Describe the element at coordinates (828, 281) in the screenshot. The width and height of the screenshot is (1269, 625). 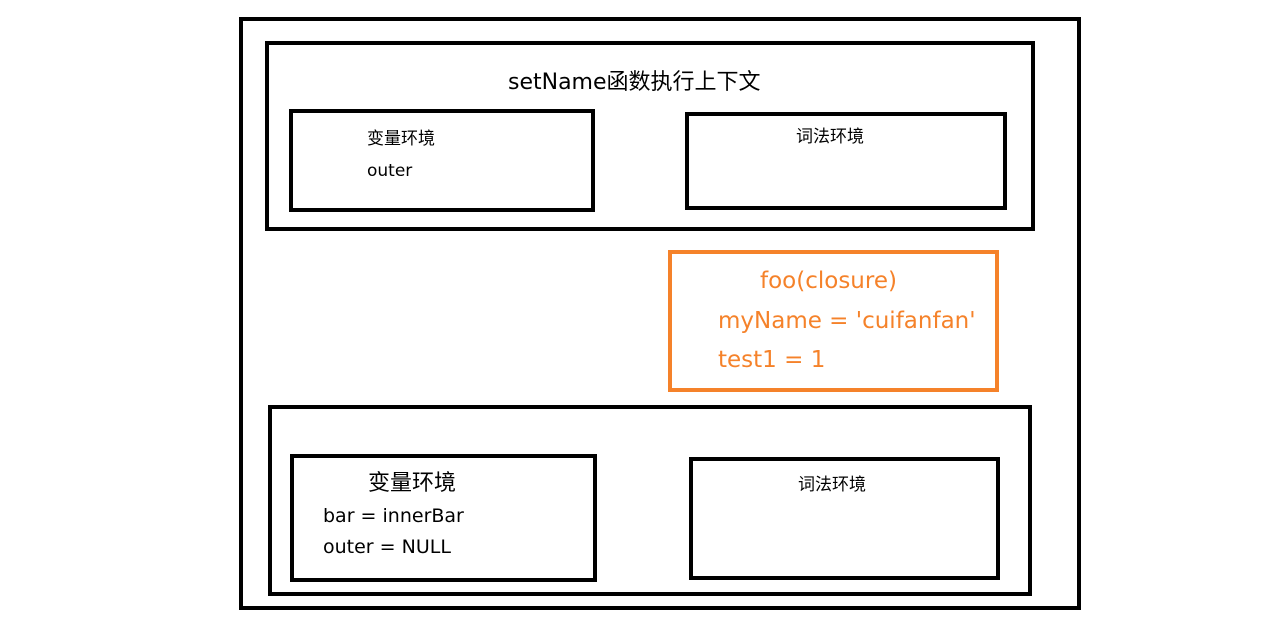
I see `closure-title: foo(closure)` at that location.